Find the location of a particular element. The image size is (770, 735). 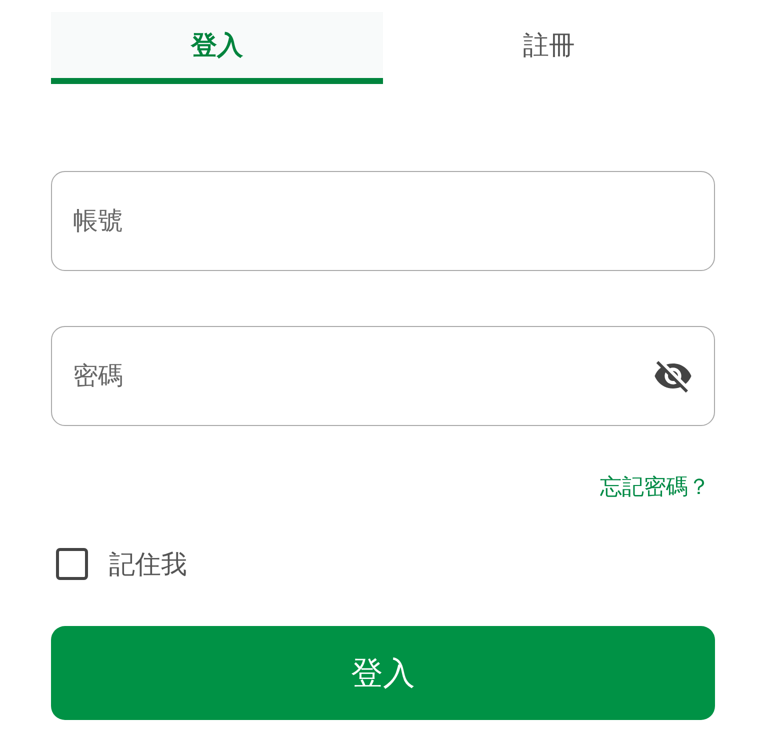

forgot-password-link: 忘記密碼？ is located at coordinates (655, 487).